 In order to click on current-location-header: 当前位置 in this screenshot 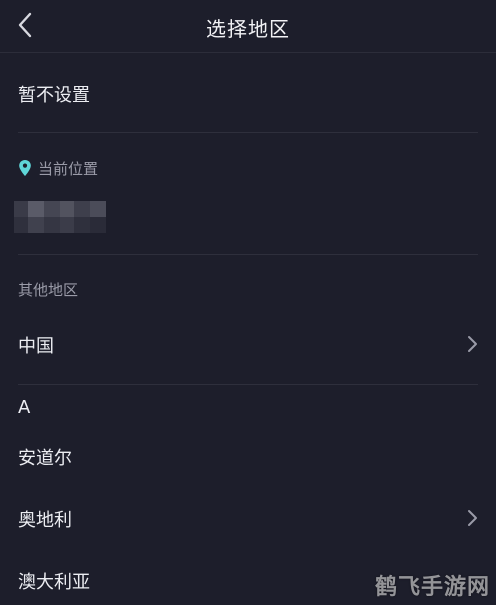, I will do `click(58, 168)`.